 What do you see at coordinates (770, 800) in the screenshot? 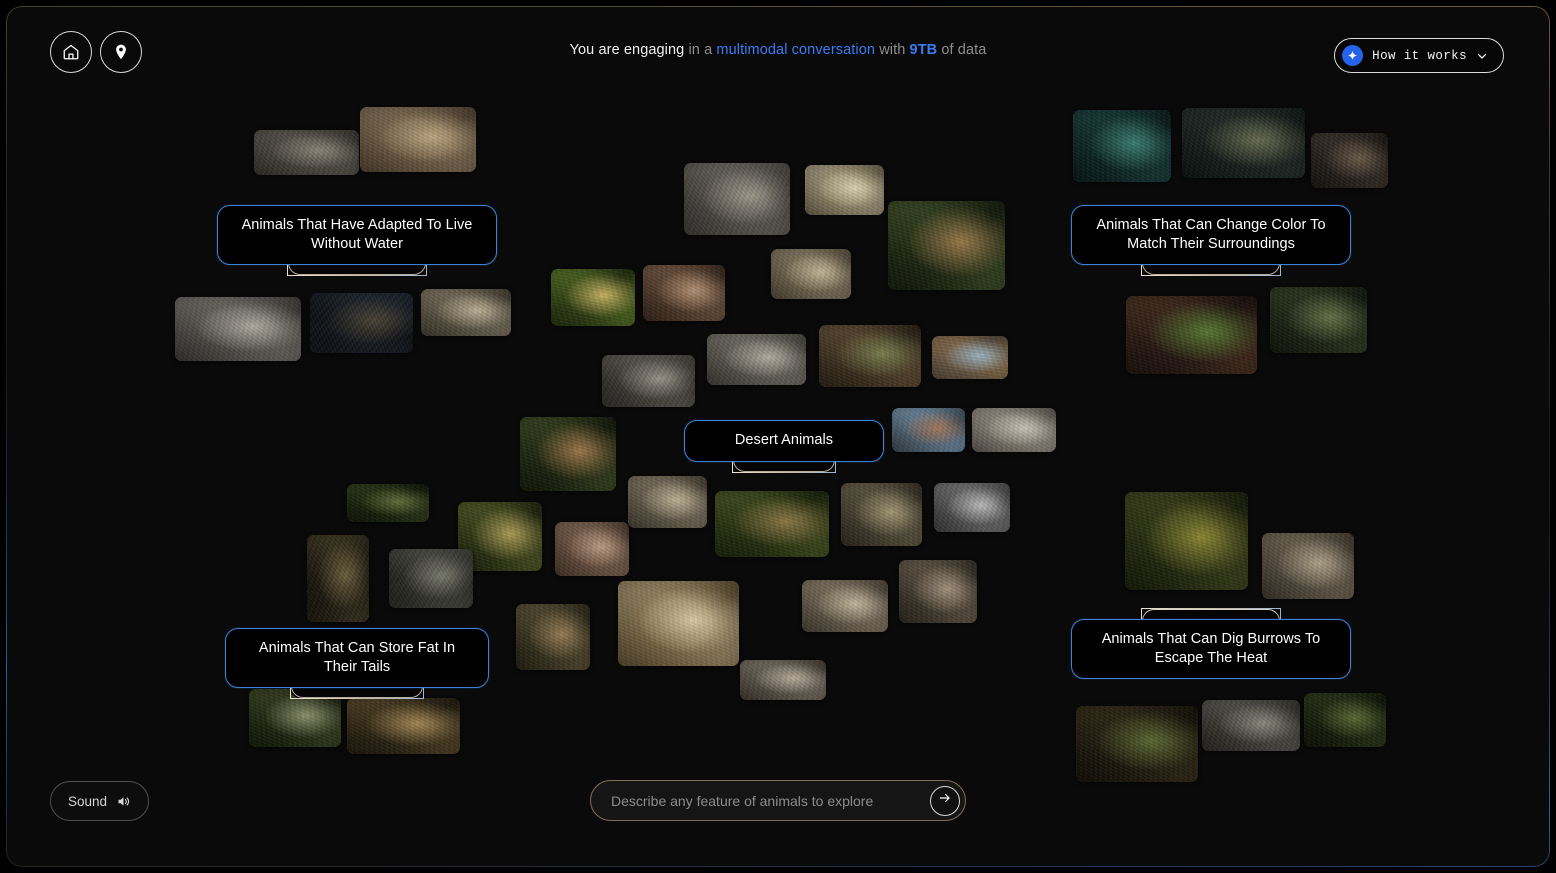
I see `prompt-input` at bounding box center [770, 800].